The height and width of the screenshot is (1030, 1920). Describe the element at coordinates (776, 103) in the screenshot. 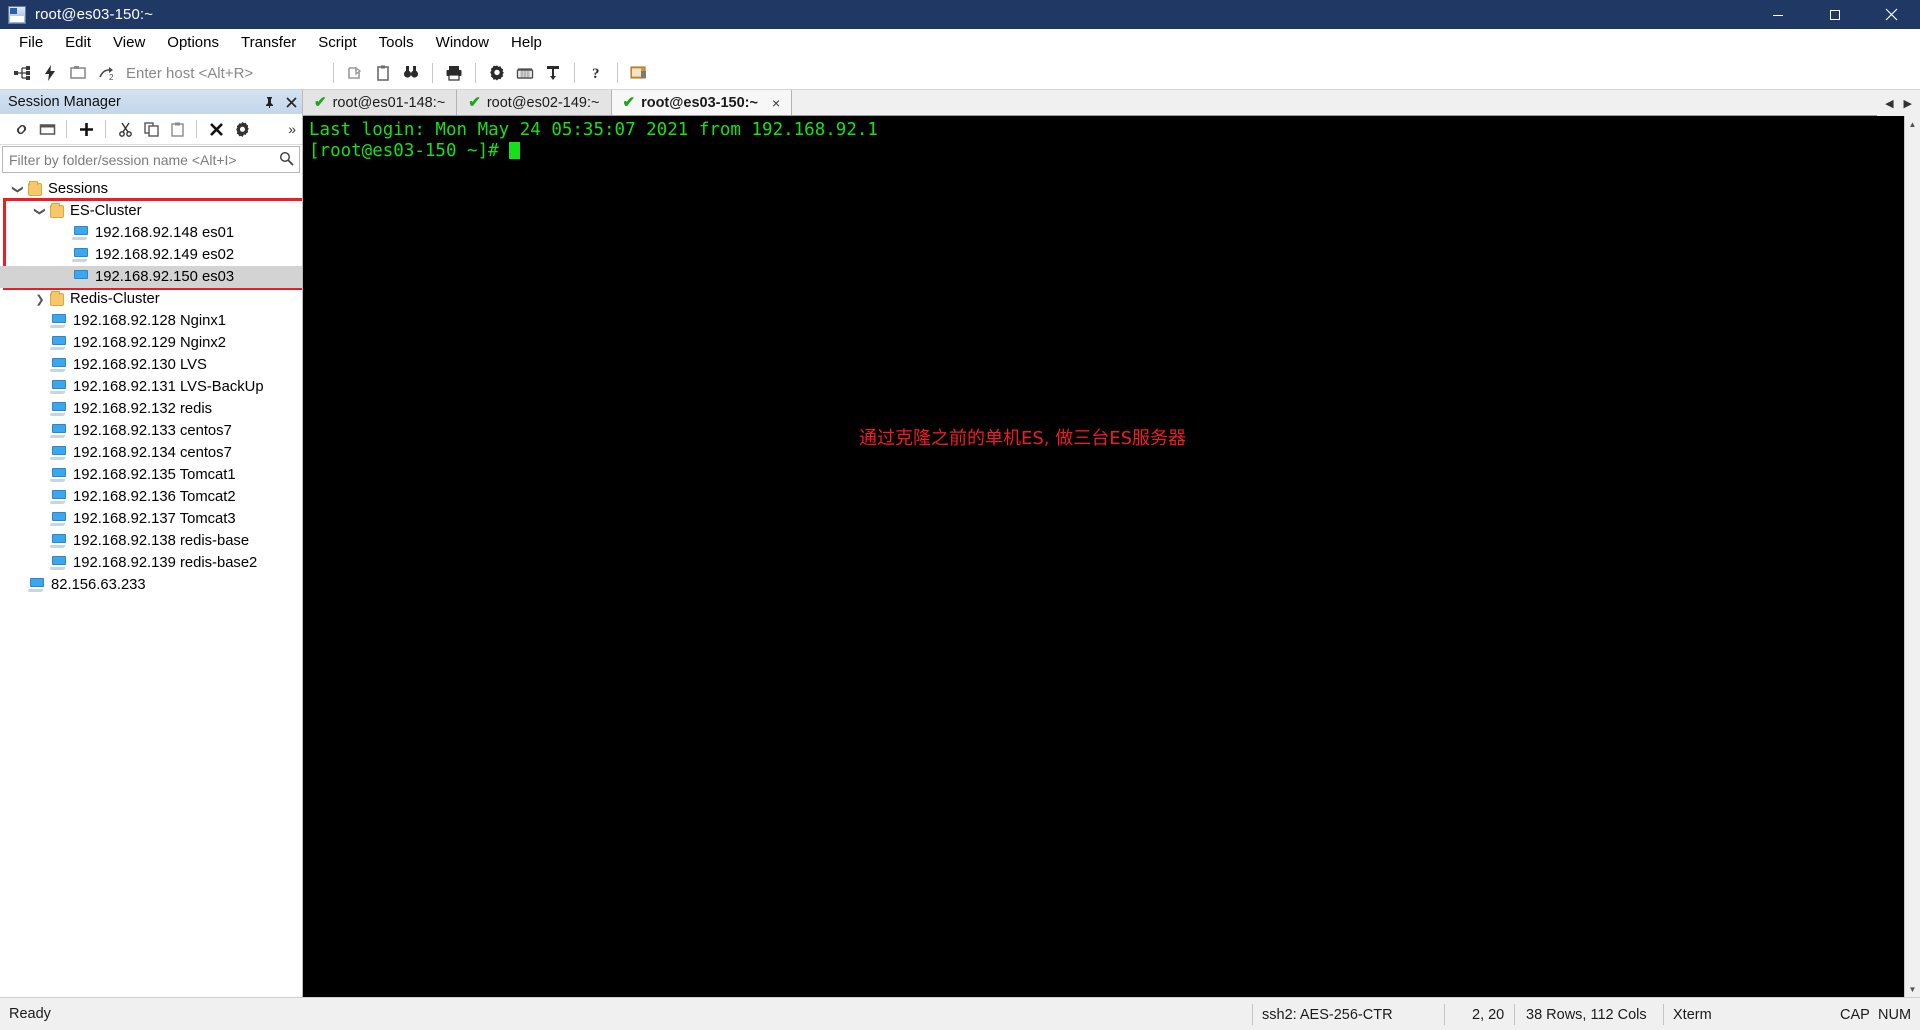

I see `tab-close-button: ×` at that location.